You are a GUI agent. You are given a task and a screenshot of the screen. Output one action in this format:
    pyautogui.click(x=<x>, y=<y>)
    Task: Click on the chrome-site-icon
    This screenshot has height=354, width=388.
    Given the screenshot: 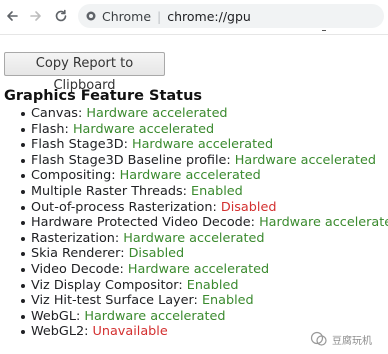 What is the action you would take?
    pyautogui.click(x=91, y=16)
    